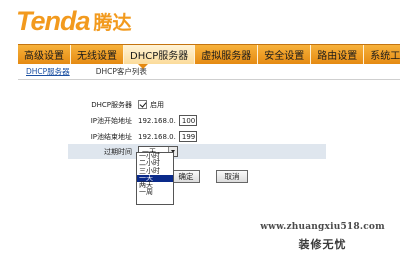  Describe the element at coordinates (155, 193) in the screenshot. I see `lease-option-1w: 一周` at that location.